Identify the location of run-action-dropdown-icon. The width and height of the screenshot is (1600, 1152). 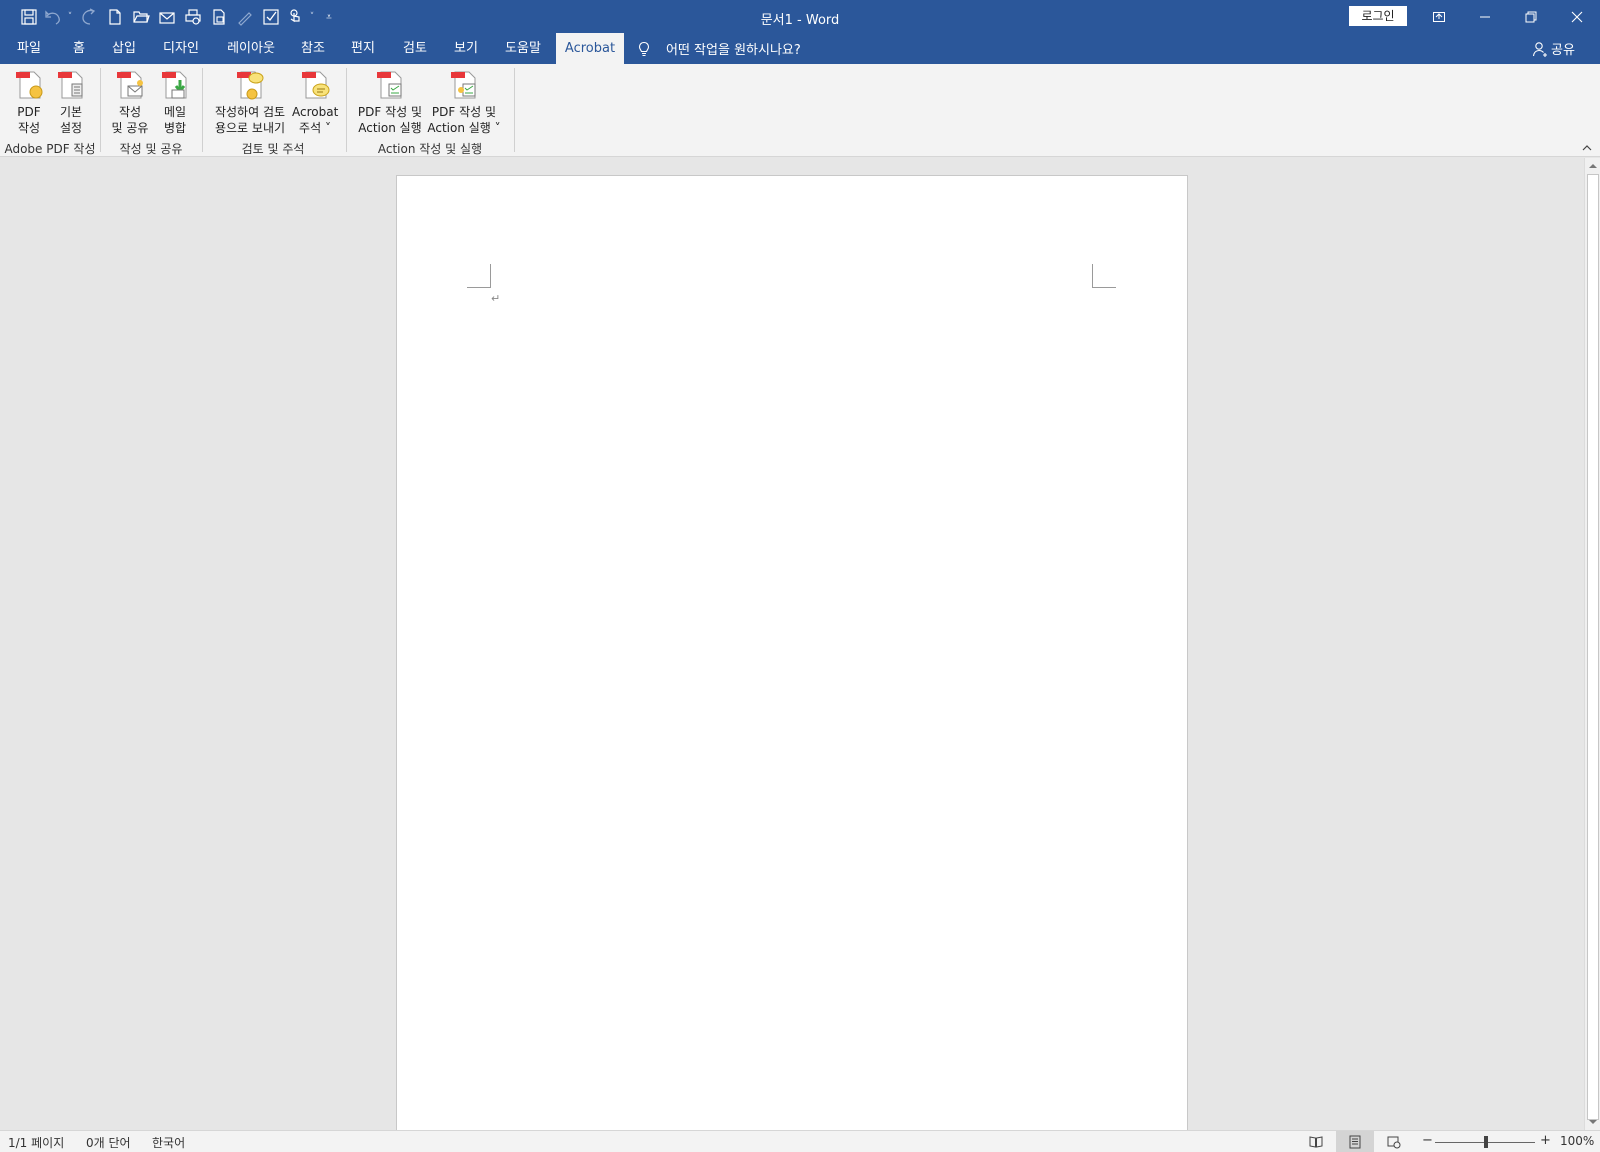
(464, 85).